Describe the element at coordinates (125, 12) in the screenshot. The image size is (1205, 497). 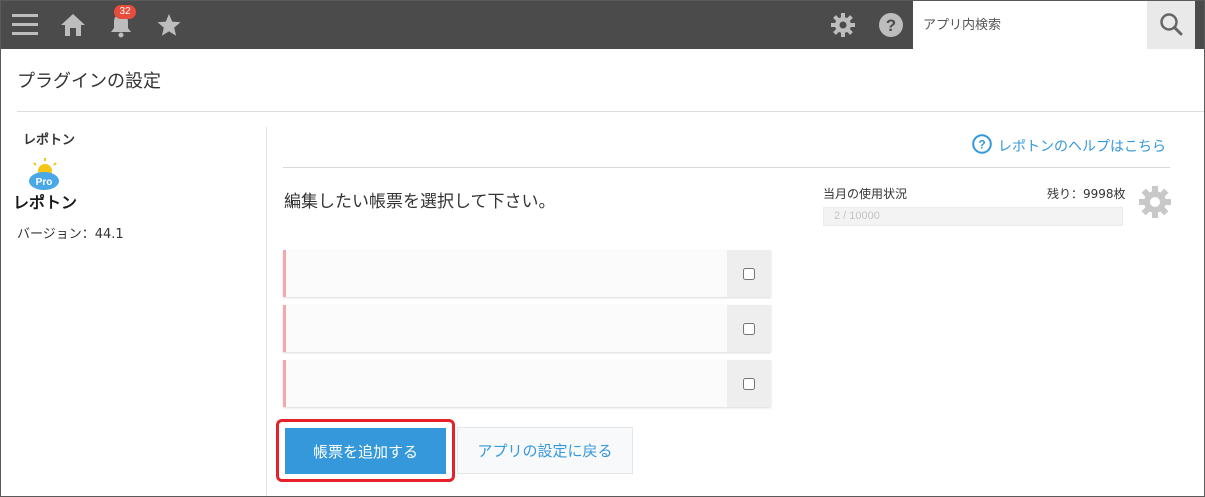
I see `notification-count-badge: 32` at that location.